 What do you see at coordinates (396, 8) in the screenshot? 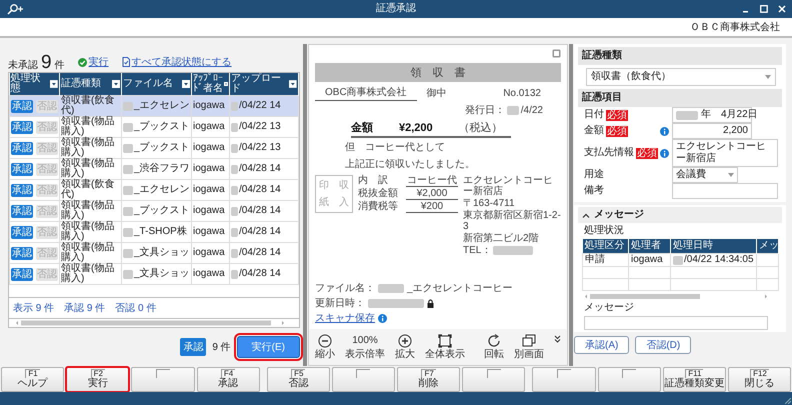
I see `window-title: 証憑承認` at bounding box center [396, 8].